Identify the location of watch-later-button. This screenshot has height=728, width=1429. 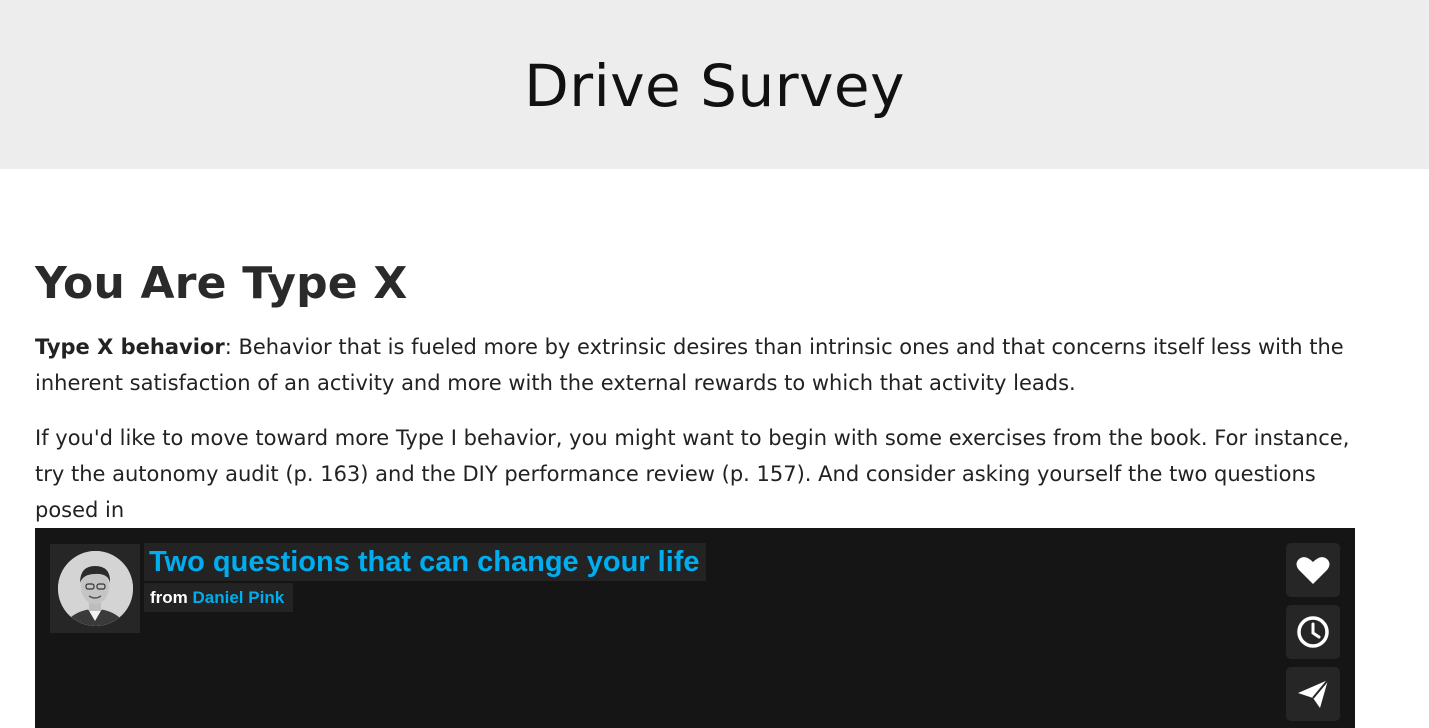
(1313, 632).